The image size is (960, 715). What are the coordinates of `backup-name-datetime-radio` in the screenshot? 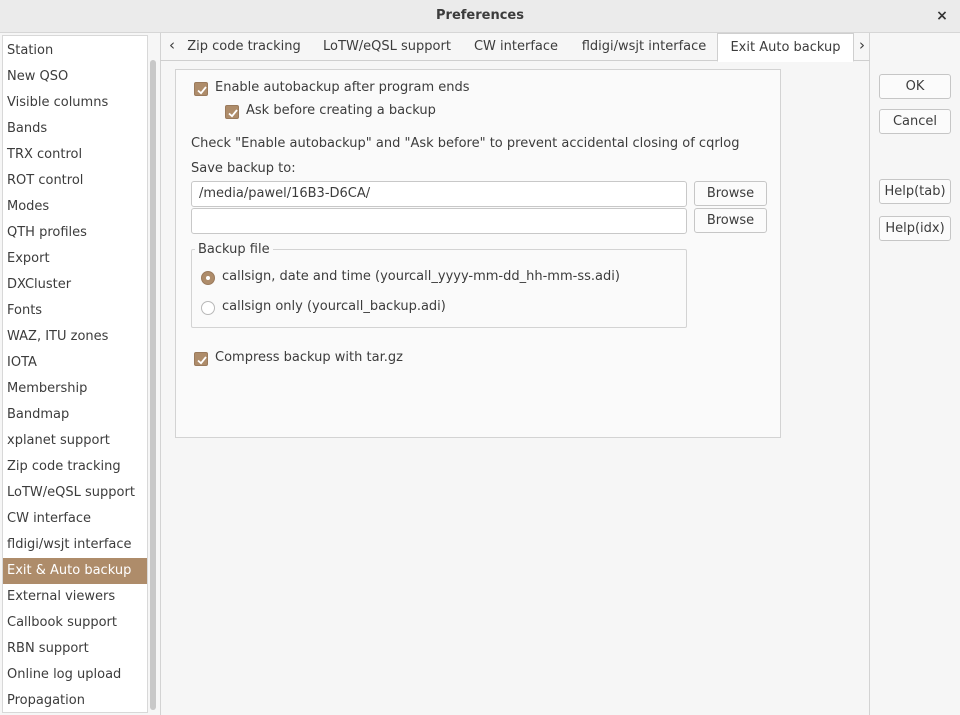 It's located at (208, 278).